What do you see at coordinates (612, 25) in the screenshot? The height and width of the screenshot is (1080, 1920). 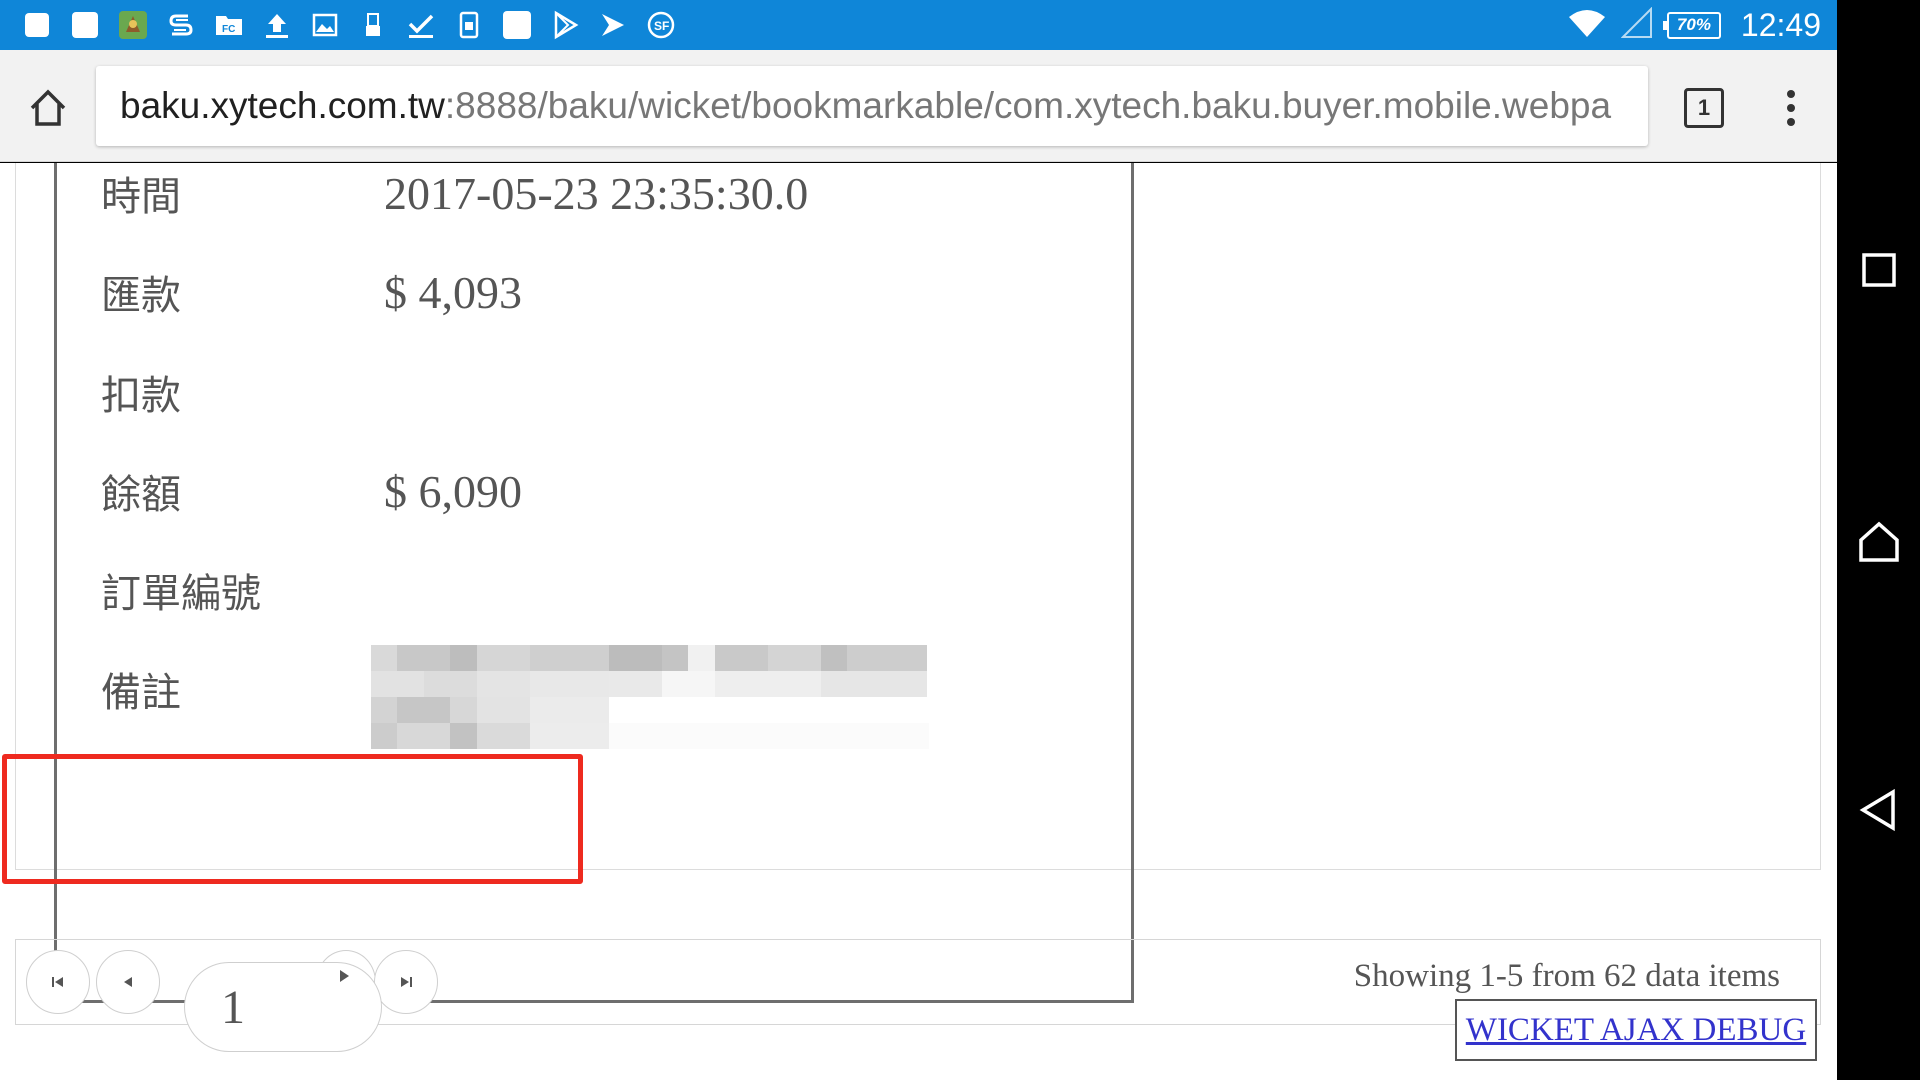 I see `play-icon` at bounding box center [612, 25].